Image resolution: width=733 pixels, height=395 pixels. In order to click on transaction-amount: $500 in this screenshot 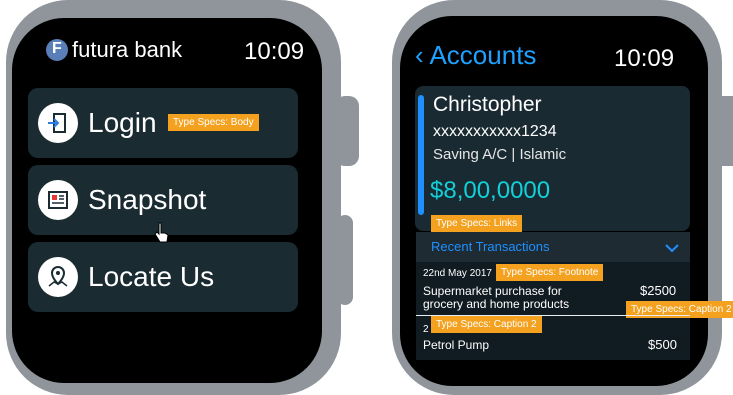, I will do `click(662, 344)`.